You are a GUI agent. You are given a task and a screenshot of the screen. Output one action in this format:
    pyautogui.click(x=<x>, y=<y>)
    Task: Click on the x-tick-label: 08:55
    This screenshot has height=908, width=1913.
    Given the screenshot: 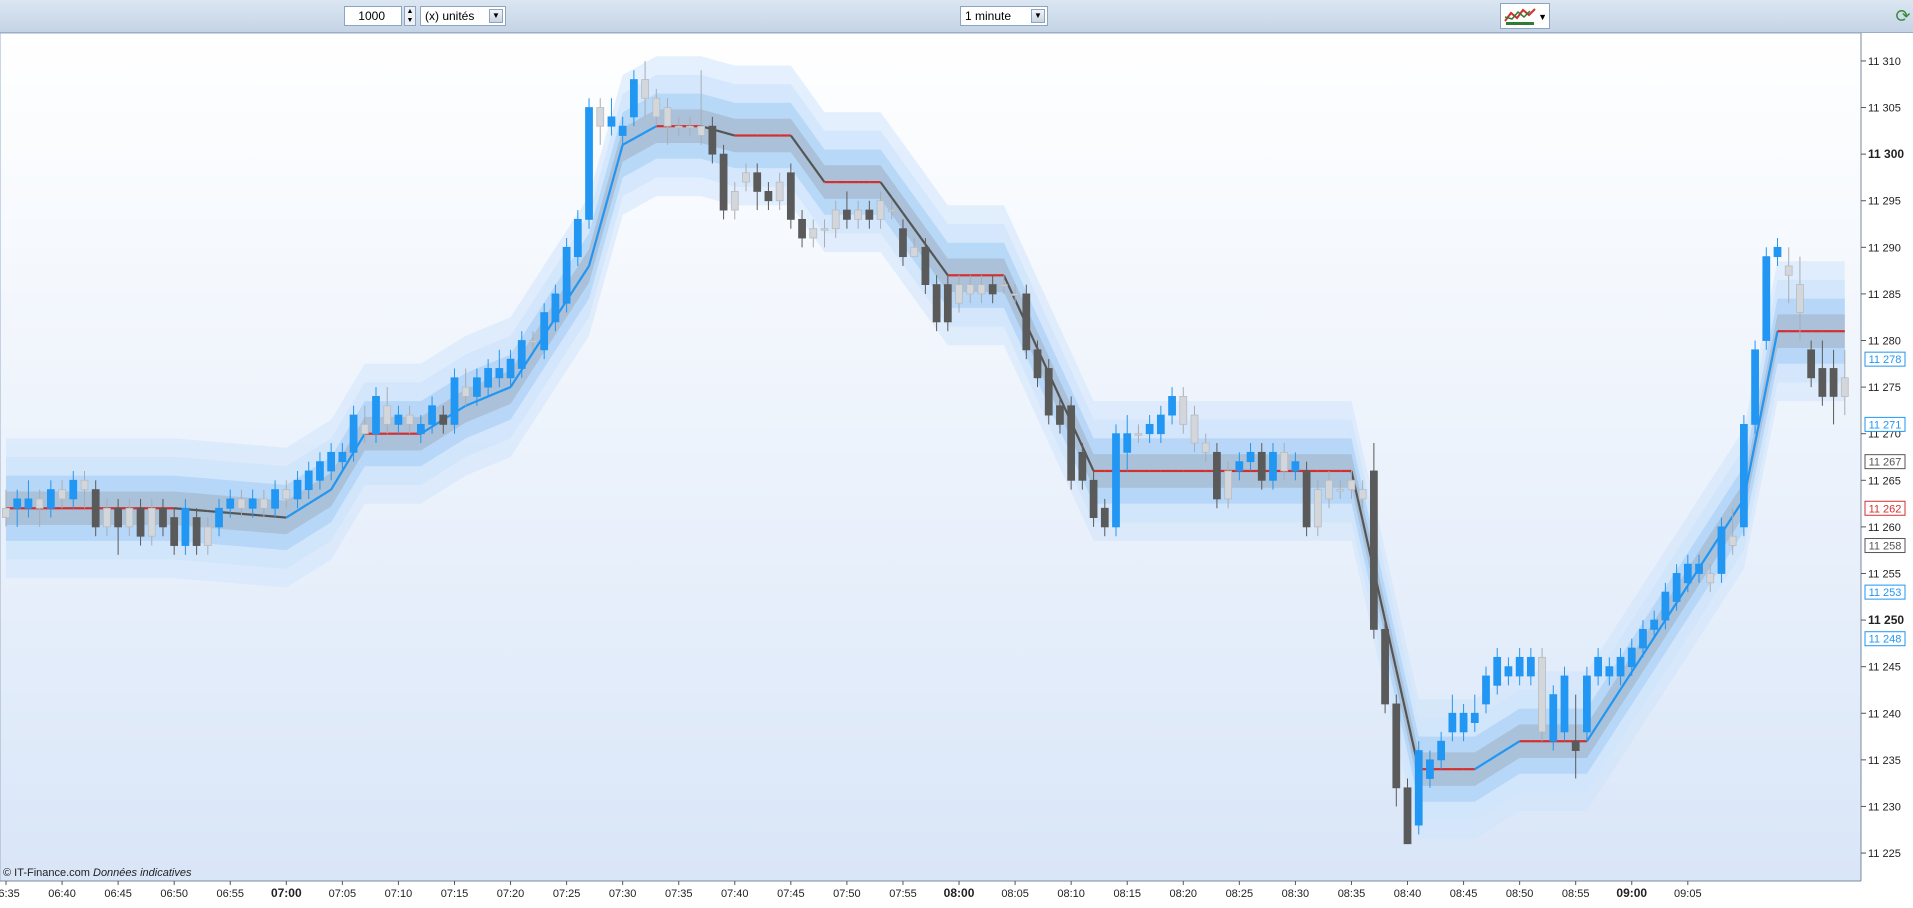 What is the action you would take?
    pyautogui.click(x=1576, y=894)
    